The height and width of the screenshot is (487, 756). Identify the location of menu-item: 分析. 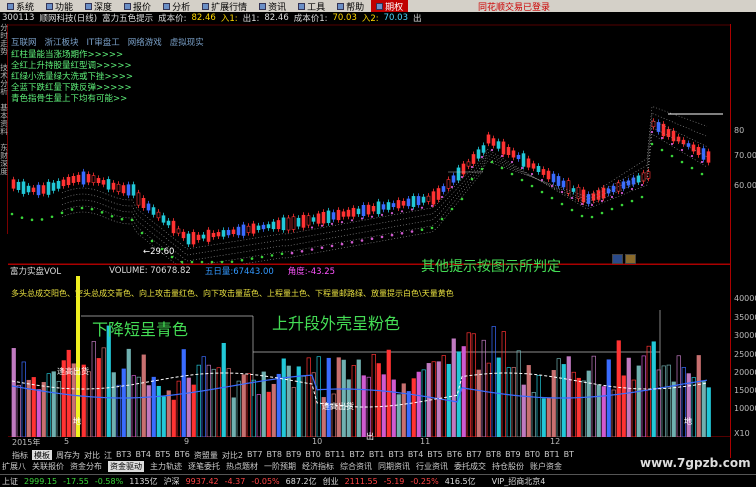
(176, 6).